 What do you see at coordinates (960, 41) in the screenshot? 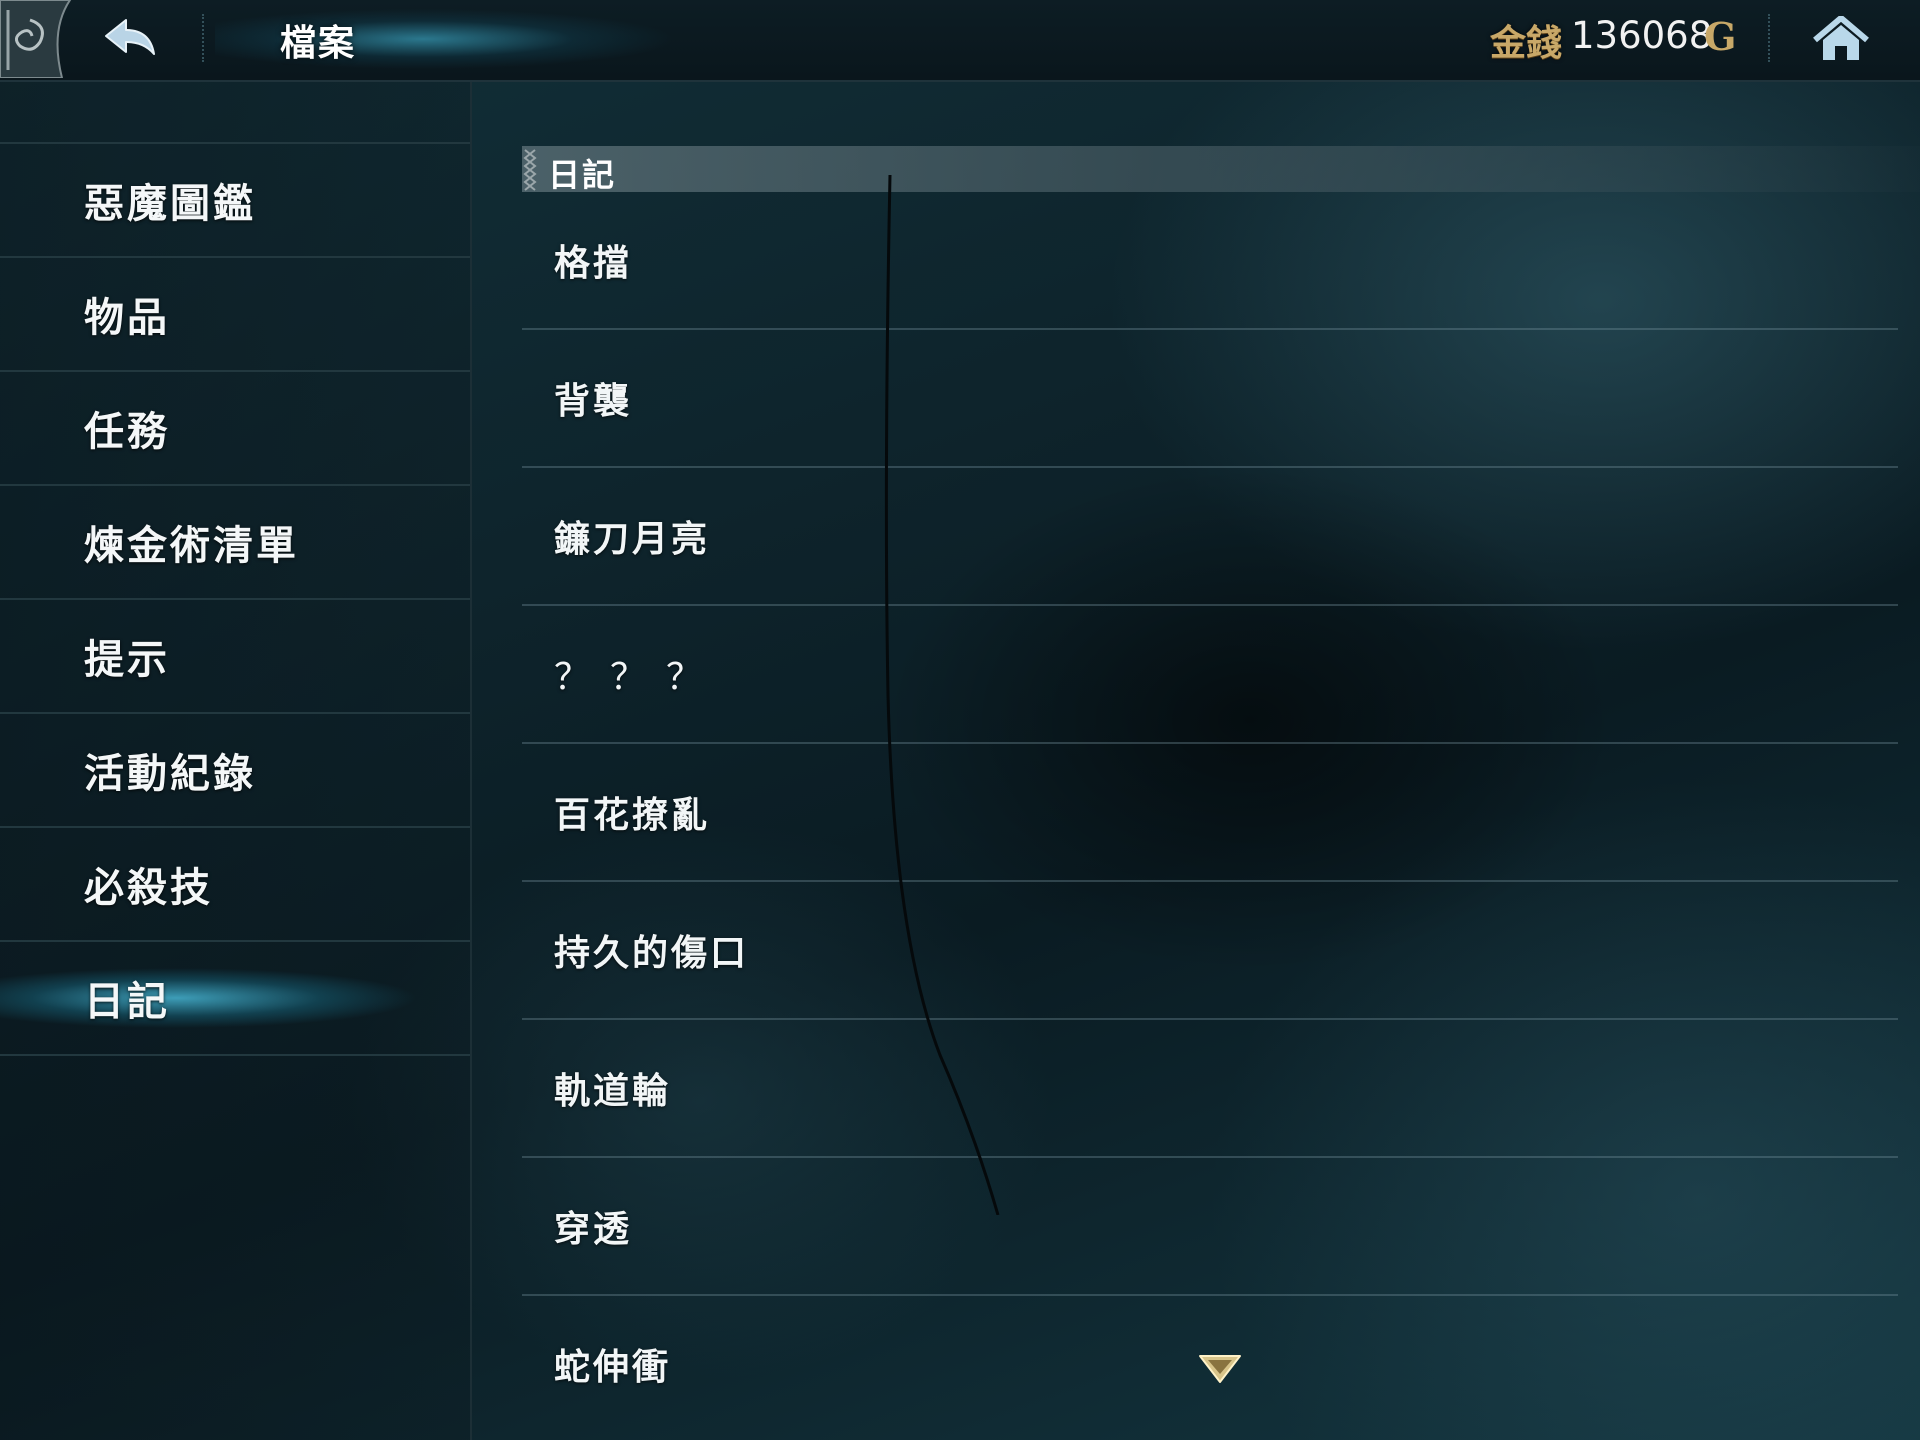
I see `top-bar: 檔案 金錢 136068 G` at bounding box center [960, 41].